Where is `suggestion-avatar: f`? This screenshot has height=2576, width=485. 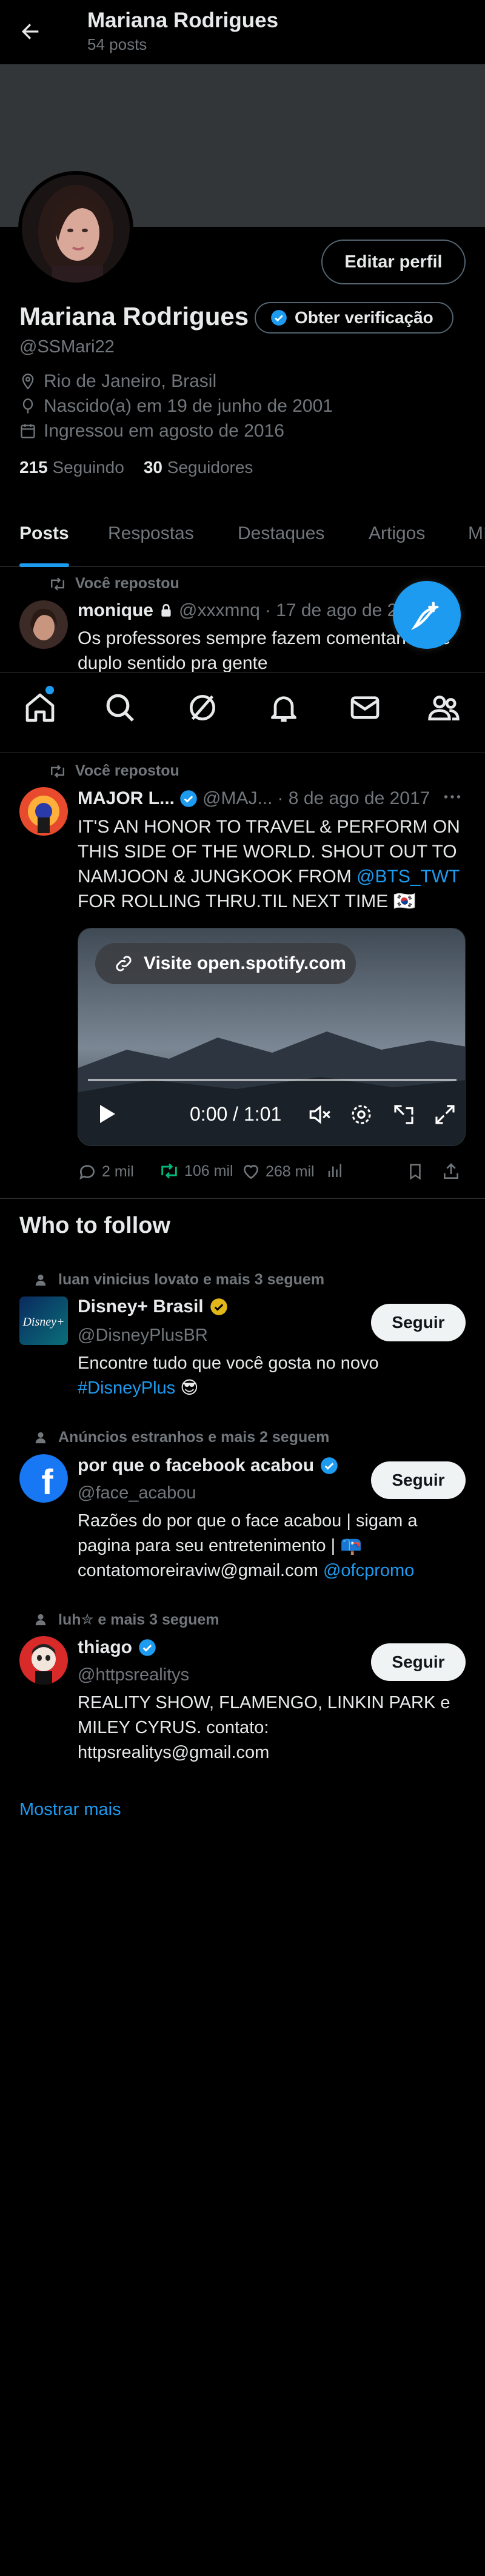
suggestion-avatar: f is located at coordinates (43, 1478).